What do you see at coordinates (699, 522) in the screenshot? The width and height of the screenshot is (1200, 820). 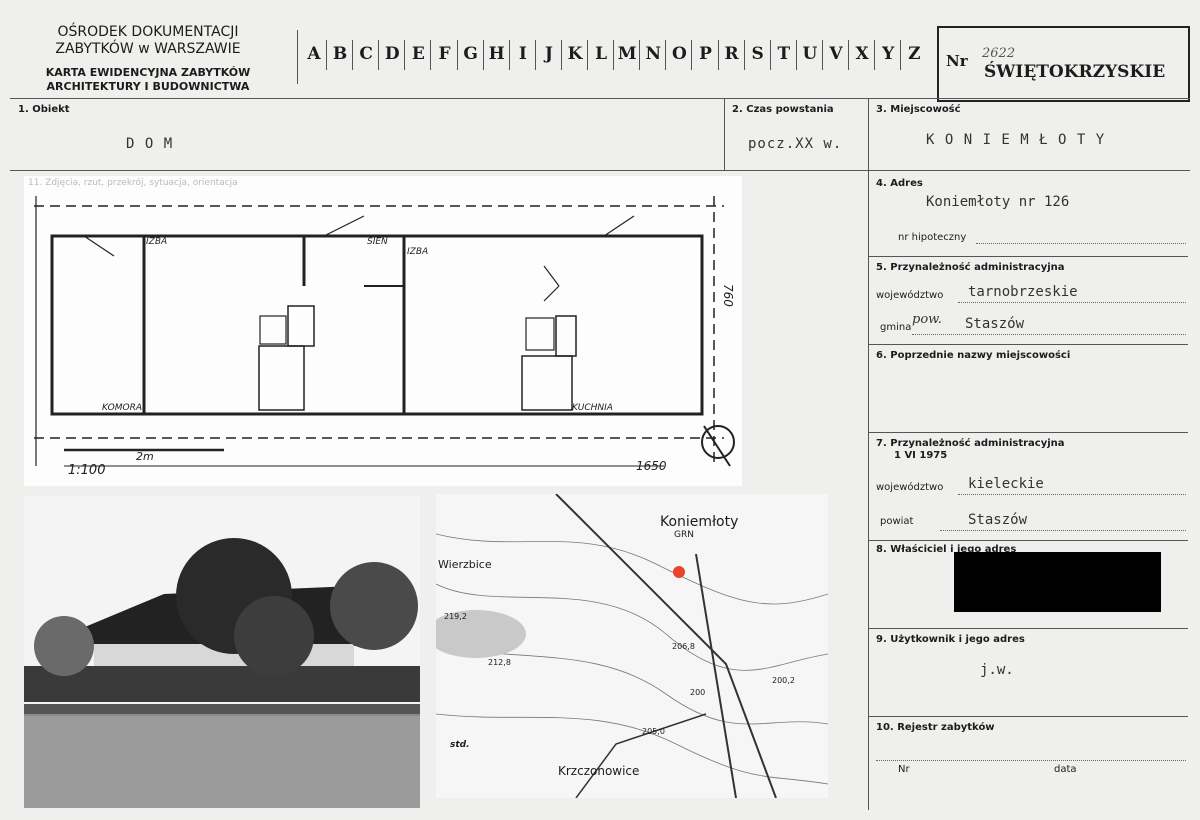 I see `map-place: Koniemłoty` at bounding box center [699, 522].